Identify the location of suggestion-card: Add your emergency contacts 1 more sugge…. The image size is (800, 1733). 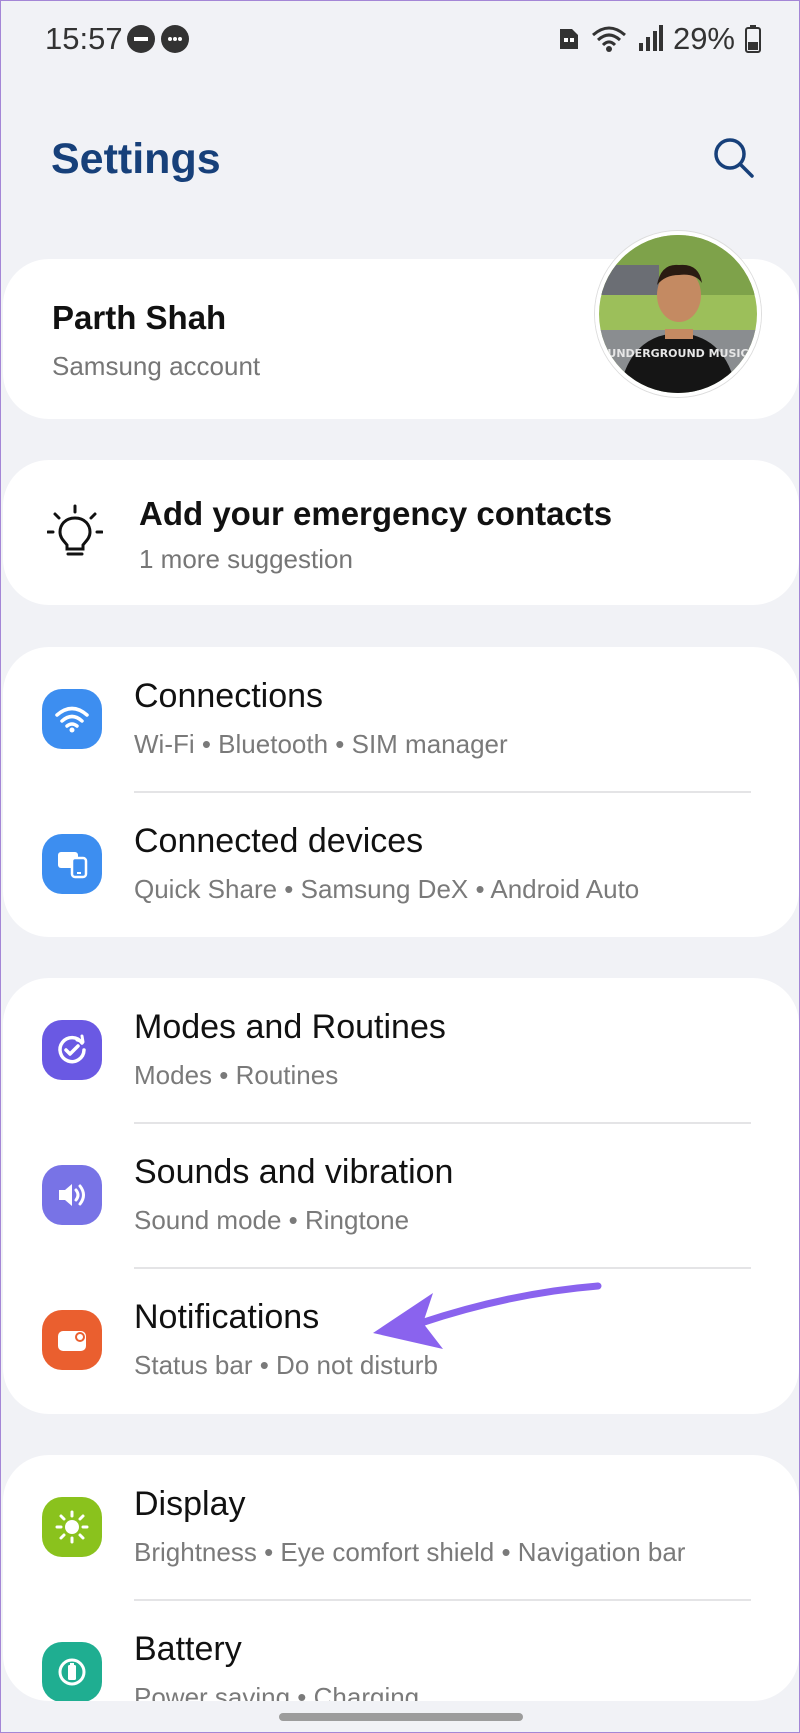
(401, 532).